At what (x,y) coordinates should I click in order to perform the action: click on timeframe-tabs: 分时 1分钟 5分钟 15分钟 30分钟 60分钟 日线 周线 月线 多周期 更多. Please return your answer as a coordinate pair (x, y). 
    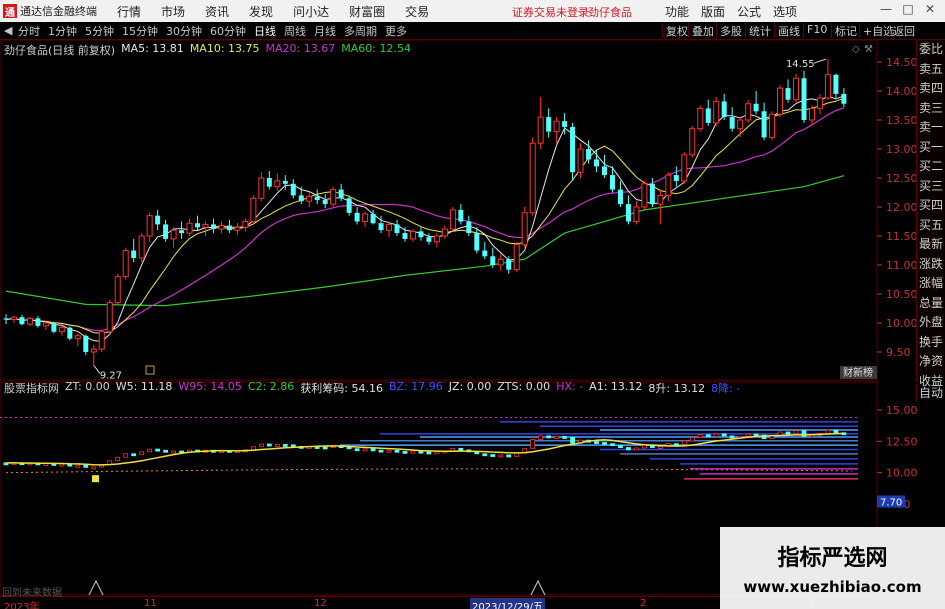
    Looking at the image, I should click on (212, 31).